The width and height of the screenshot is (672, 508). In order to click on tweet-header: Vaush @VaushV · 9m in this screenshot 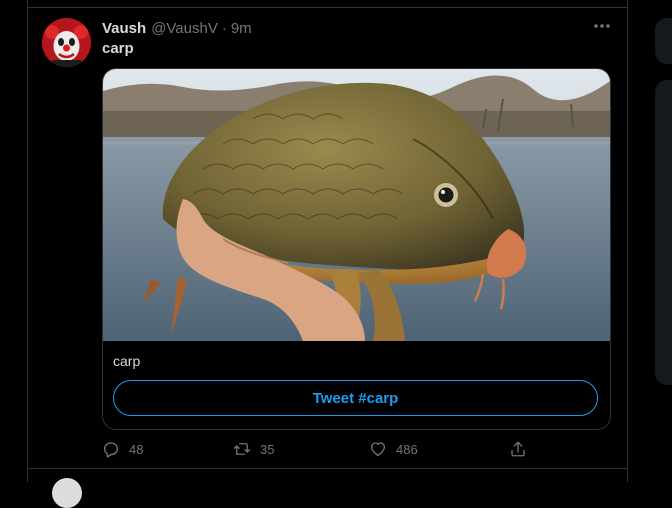, I will do `click(177, 28)`.